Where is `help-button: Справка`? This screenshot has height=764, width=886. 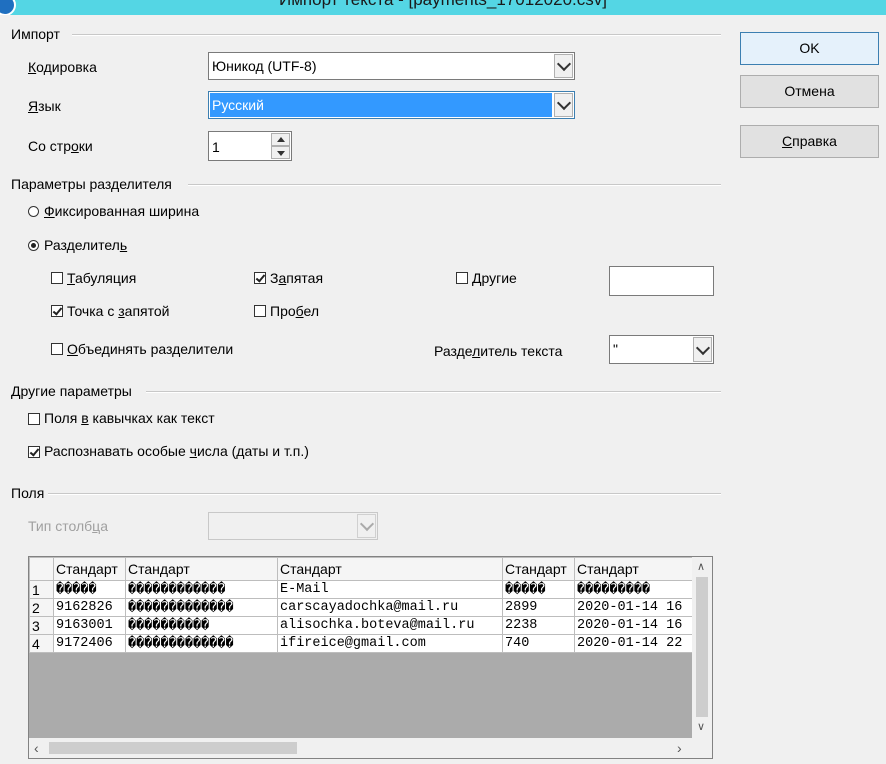
help-button: Справка is located at coordinates (809, 141).